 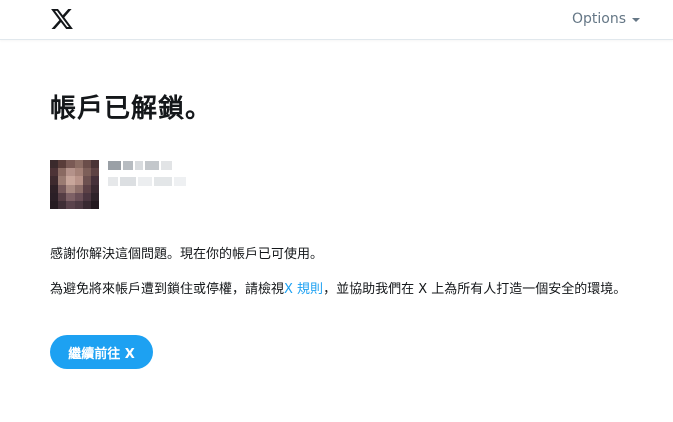 I want to click on caret-down-icon, so click(x=636, y=20).